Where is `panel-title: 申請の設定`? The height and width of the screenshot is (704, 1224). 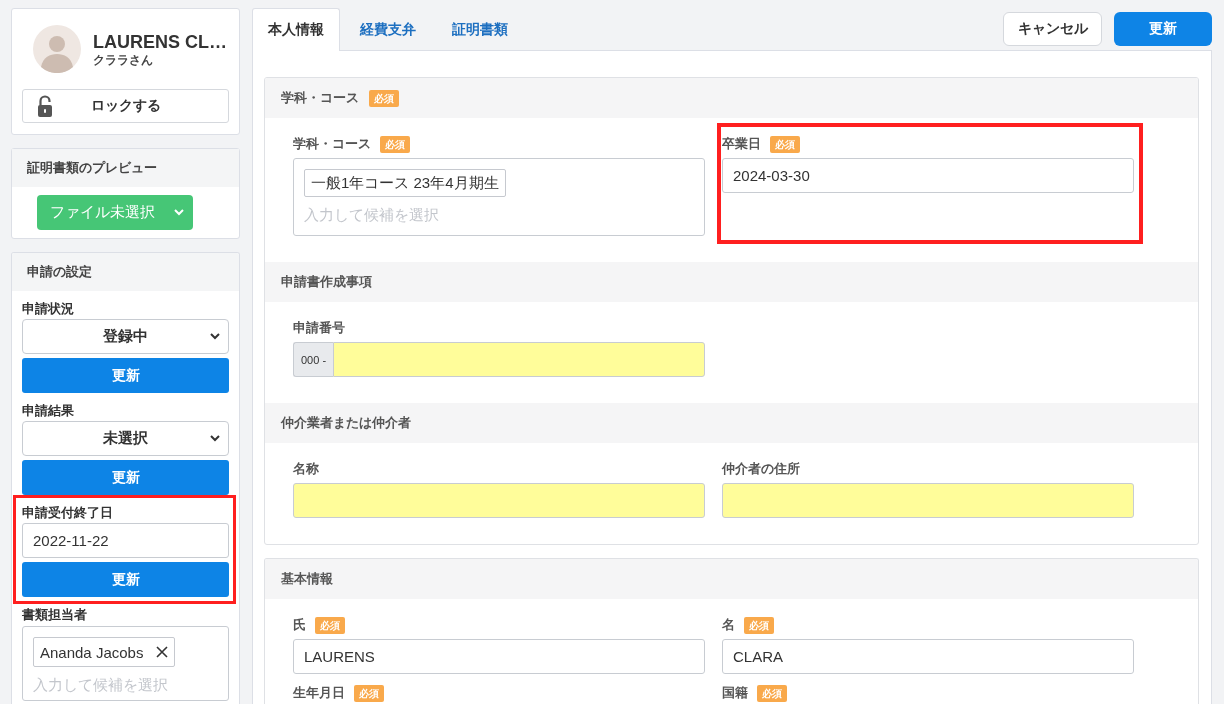 panel-title: 申請の設定 is located at coordinates (59, 272).